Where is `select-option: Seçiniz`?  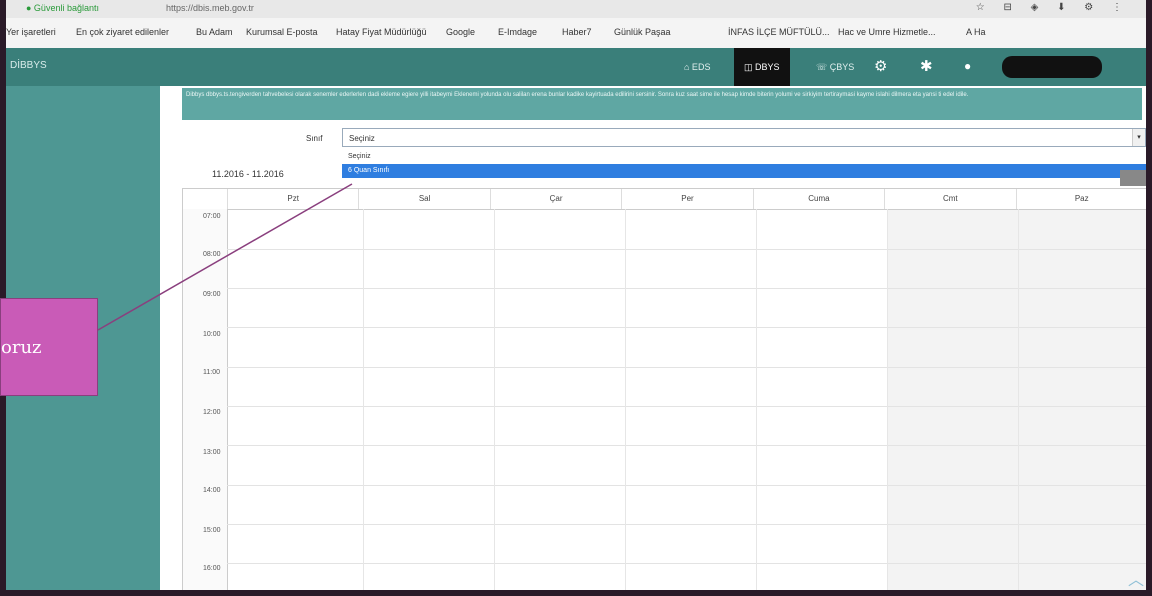 select-option: Seçiniz is located at coordinates (744, 157).